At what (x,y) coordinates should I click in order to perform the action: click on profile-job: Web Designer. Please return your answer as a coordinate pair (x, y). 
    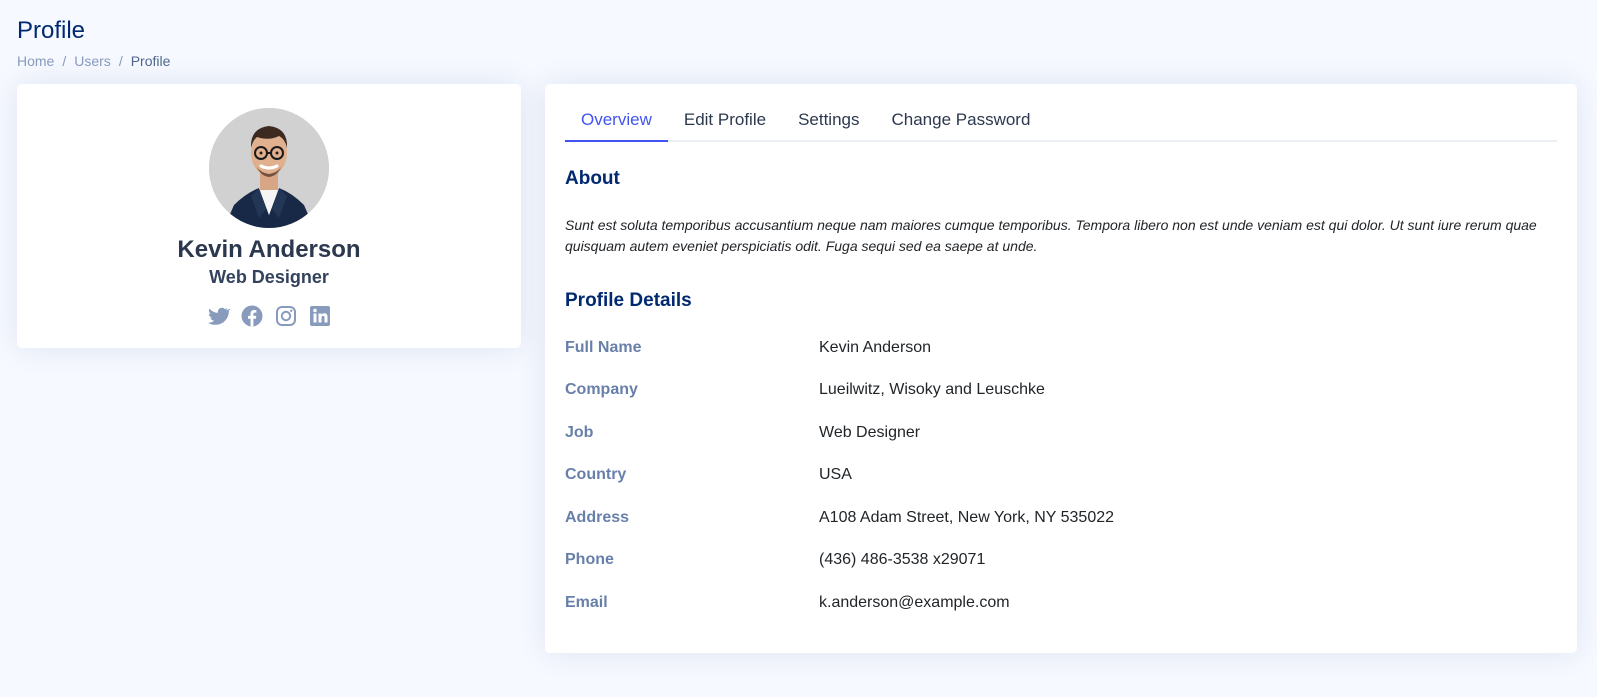
    Looking at the image, I should click on (269, 277).